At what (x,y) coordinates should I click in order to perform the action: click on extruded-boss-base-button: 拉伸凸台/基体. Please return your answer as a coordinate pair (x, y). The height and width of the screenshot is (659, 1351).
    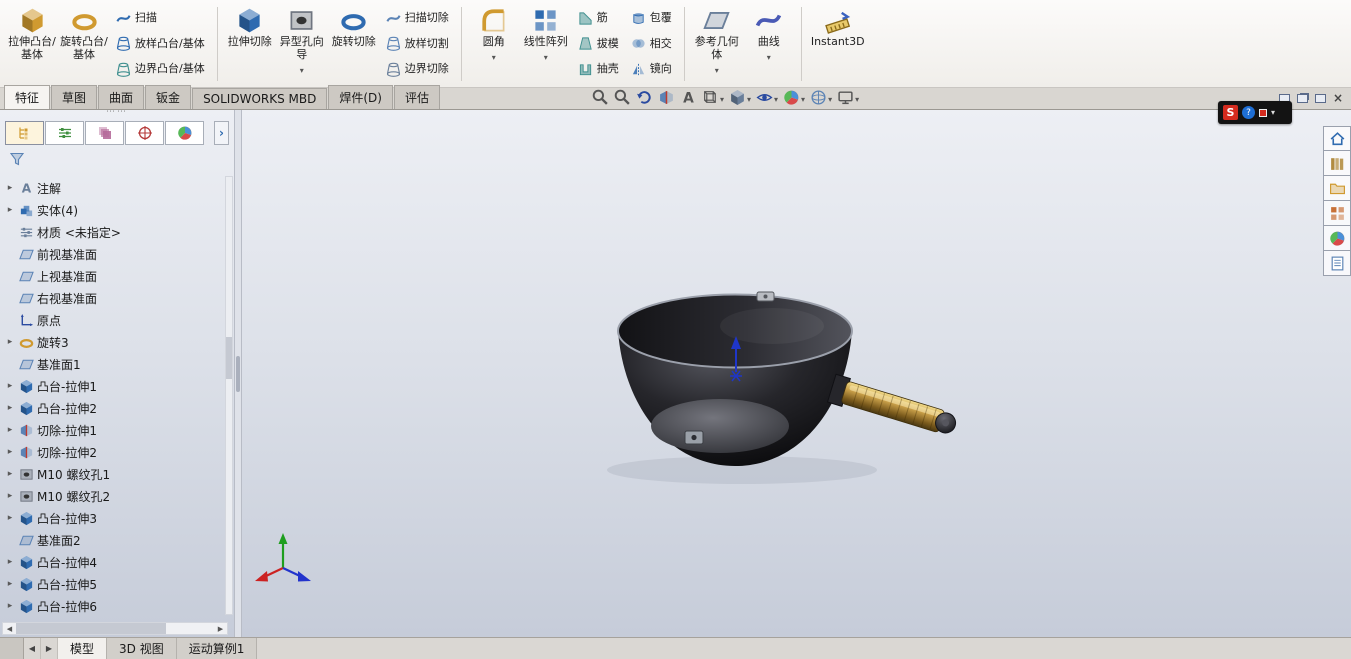
    Looking at the image, I should click on (32, 44).